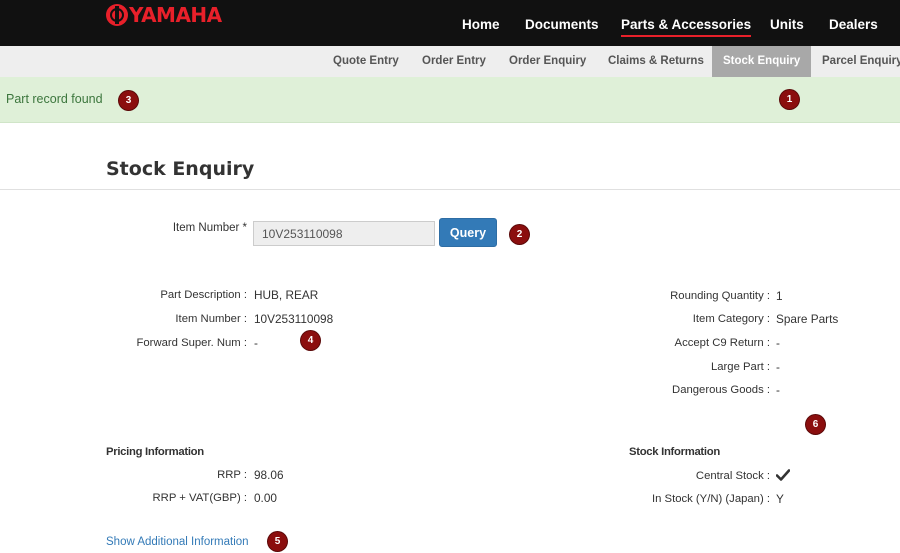 This screenshot has height=553, width=900. What do you see at coordinates (286, 295) in the screenshot?
I see `part-description-value: HUB, REAR` at bounding box center [286, 295].